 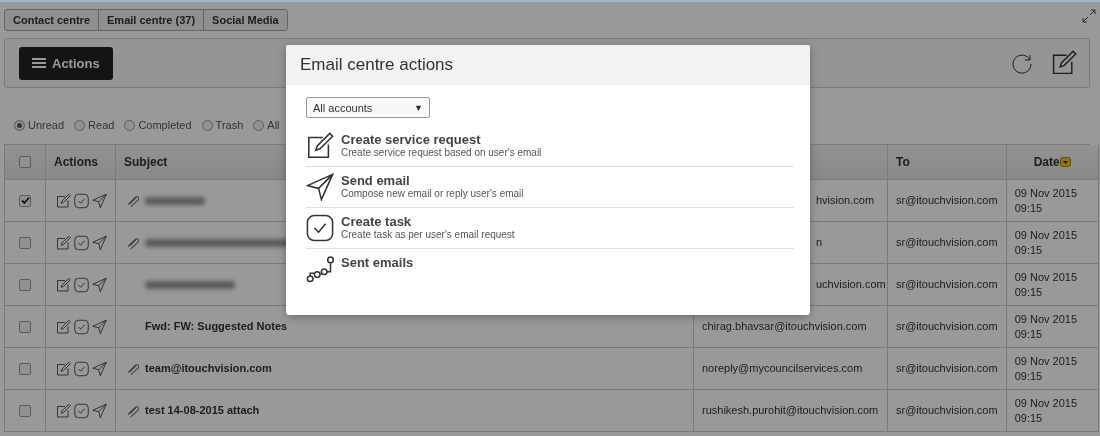 What do you see at coordinates (1022, 63) in the screenshot?
I see `refresh-icon` at bounding box center [1022, 63].